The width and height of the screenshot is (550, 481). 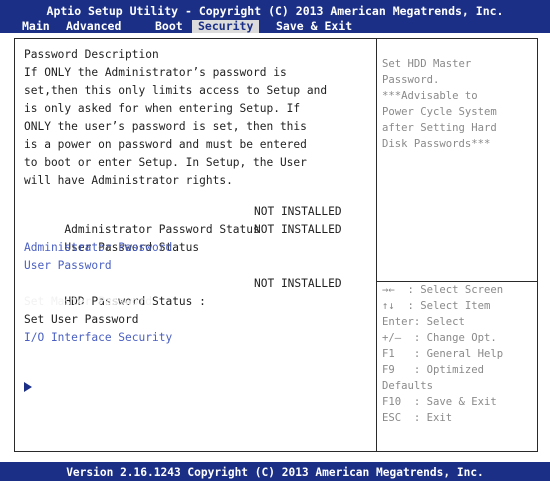 I want to click on key-general-help: F1 : General Help, so click(x=443, y=354).